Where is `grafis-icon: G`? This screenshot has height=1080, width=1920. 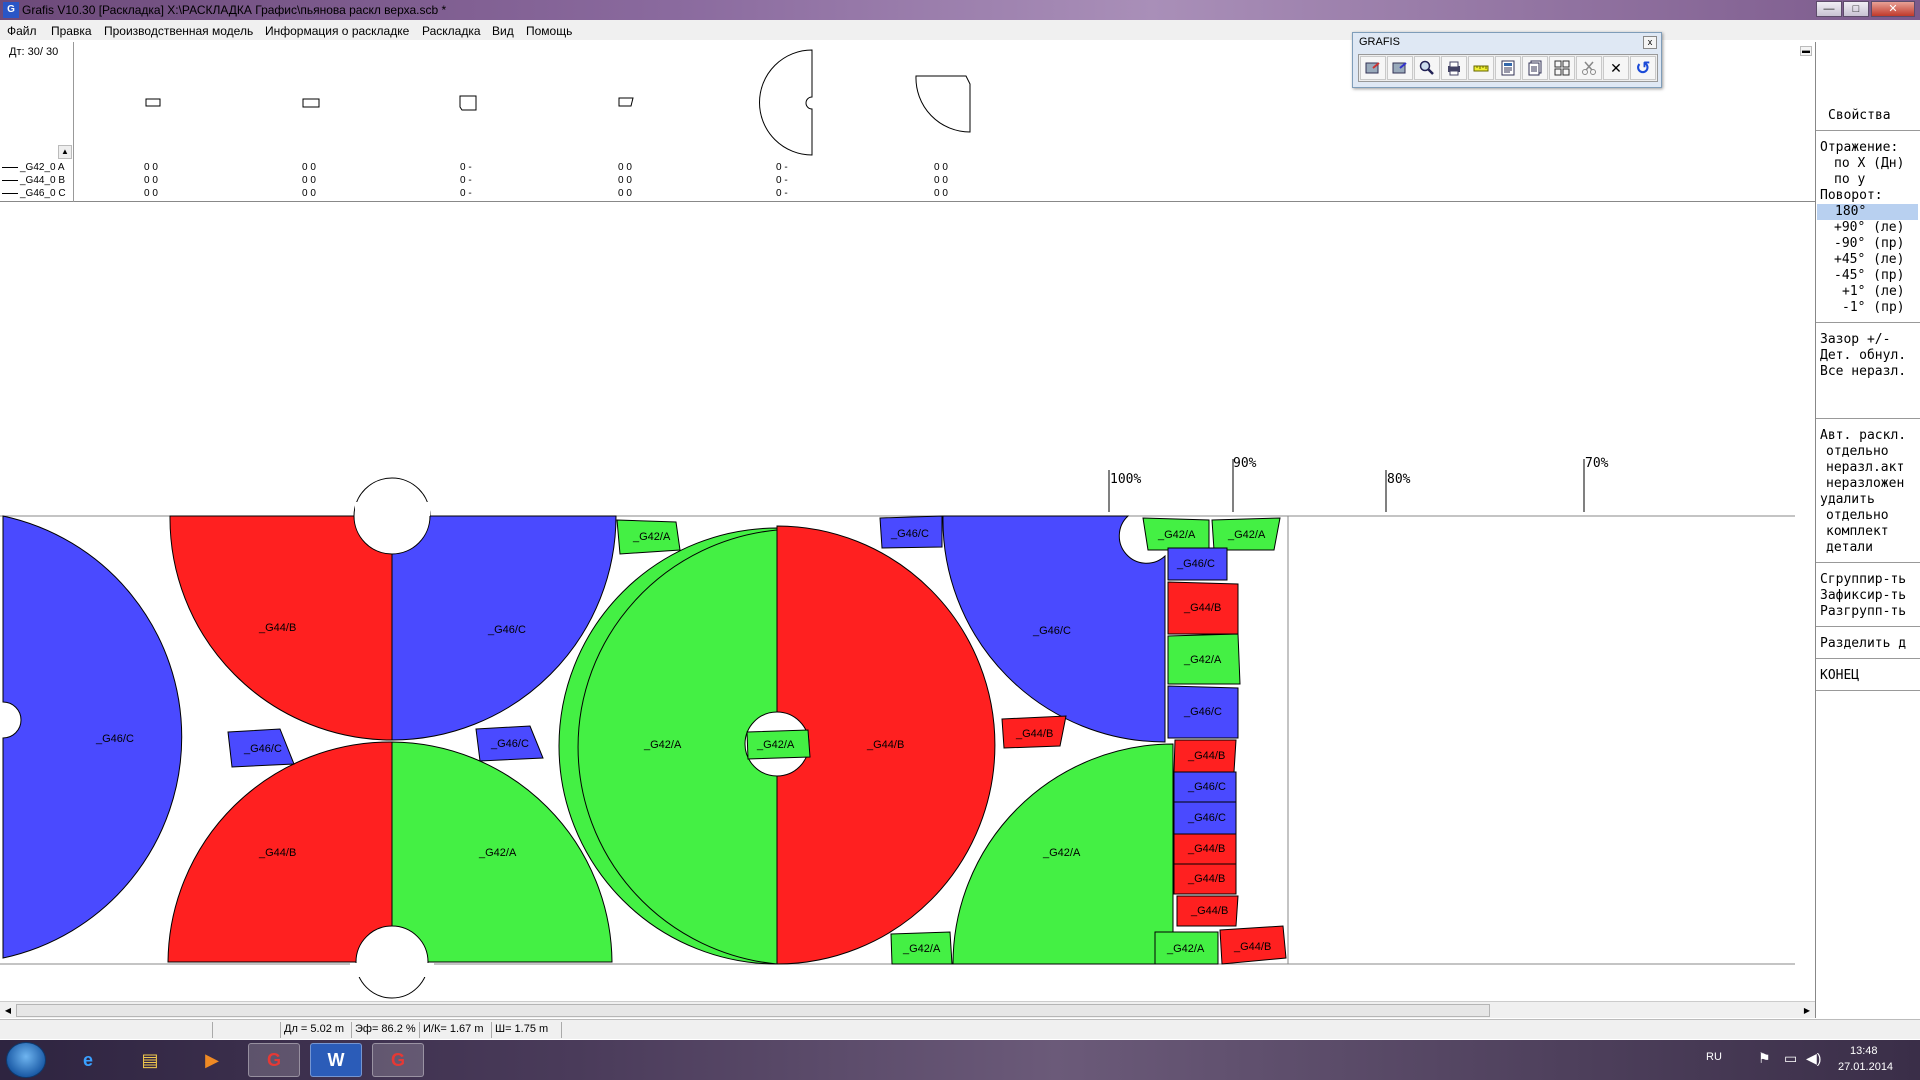 grafis-icon: G is located at coordinates (274, 1060).